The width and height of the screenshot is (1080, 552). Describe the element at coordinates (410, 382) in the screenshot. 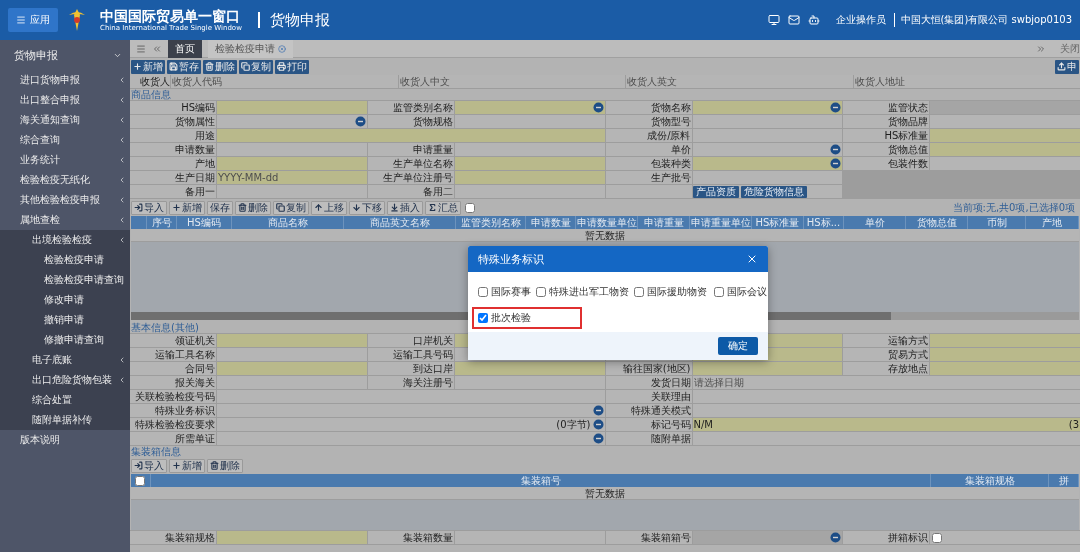

I see `field-label: 海关注册号` at that location.